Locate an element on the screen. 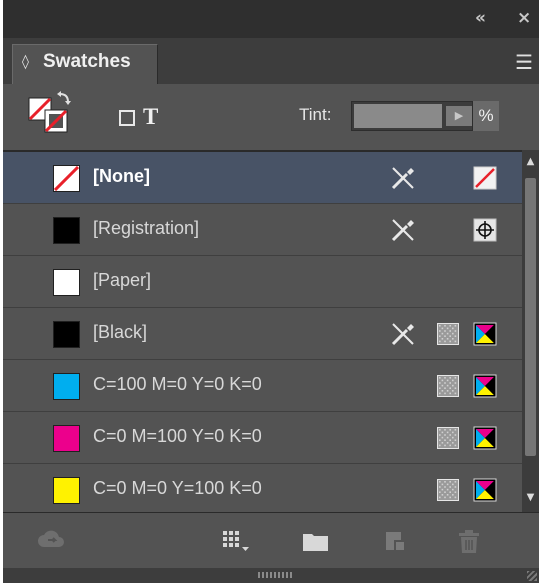 The image size is (539, 583). collapse-icon: « is located at coordinates (480, 18).